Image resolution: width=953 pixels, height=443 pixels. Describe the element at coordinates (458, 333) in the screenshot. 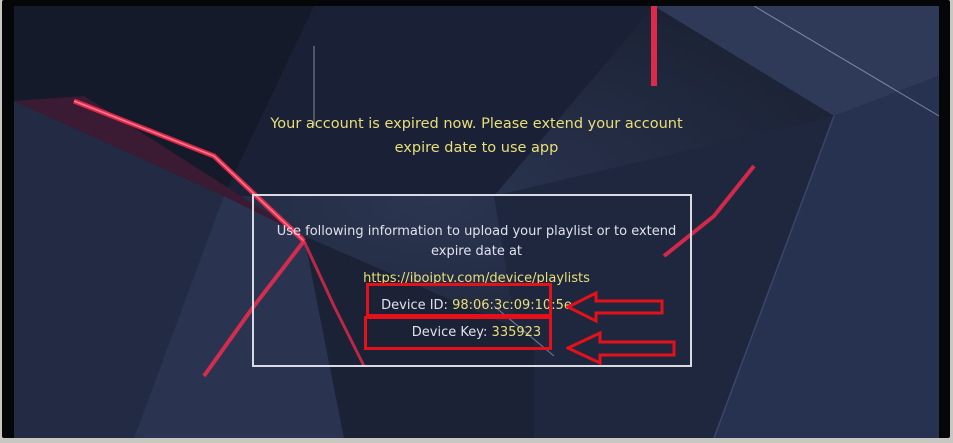

I see `device-key-highlight` at that location.